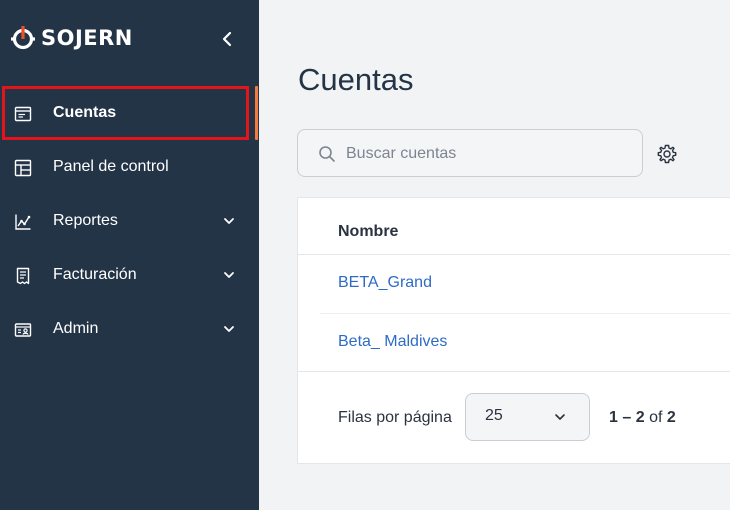 The width and height of the screenshot is (730, 510). I want to click on sidebar-item-cuentas: Cuentas, so click(129, 113).